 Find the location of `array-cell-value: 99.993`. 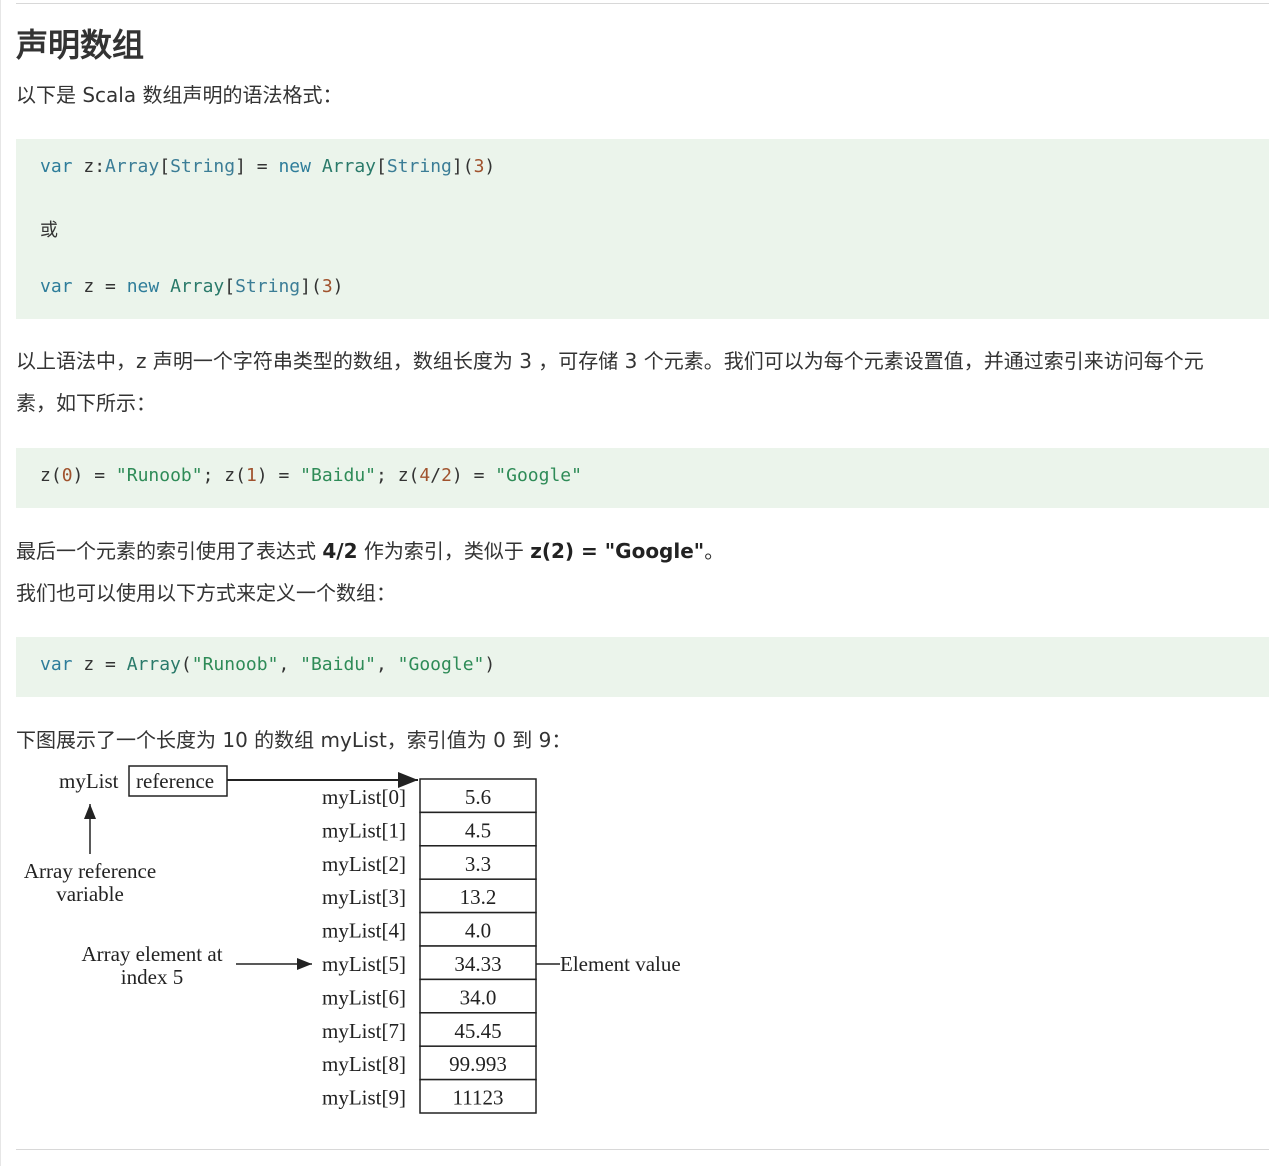

array-cell-value: 99.993 is located at coordinates (478, 1064).